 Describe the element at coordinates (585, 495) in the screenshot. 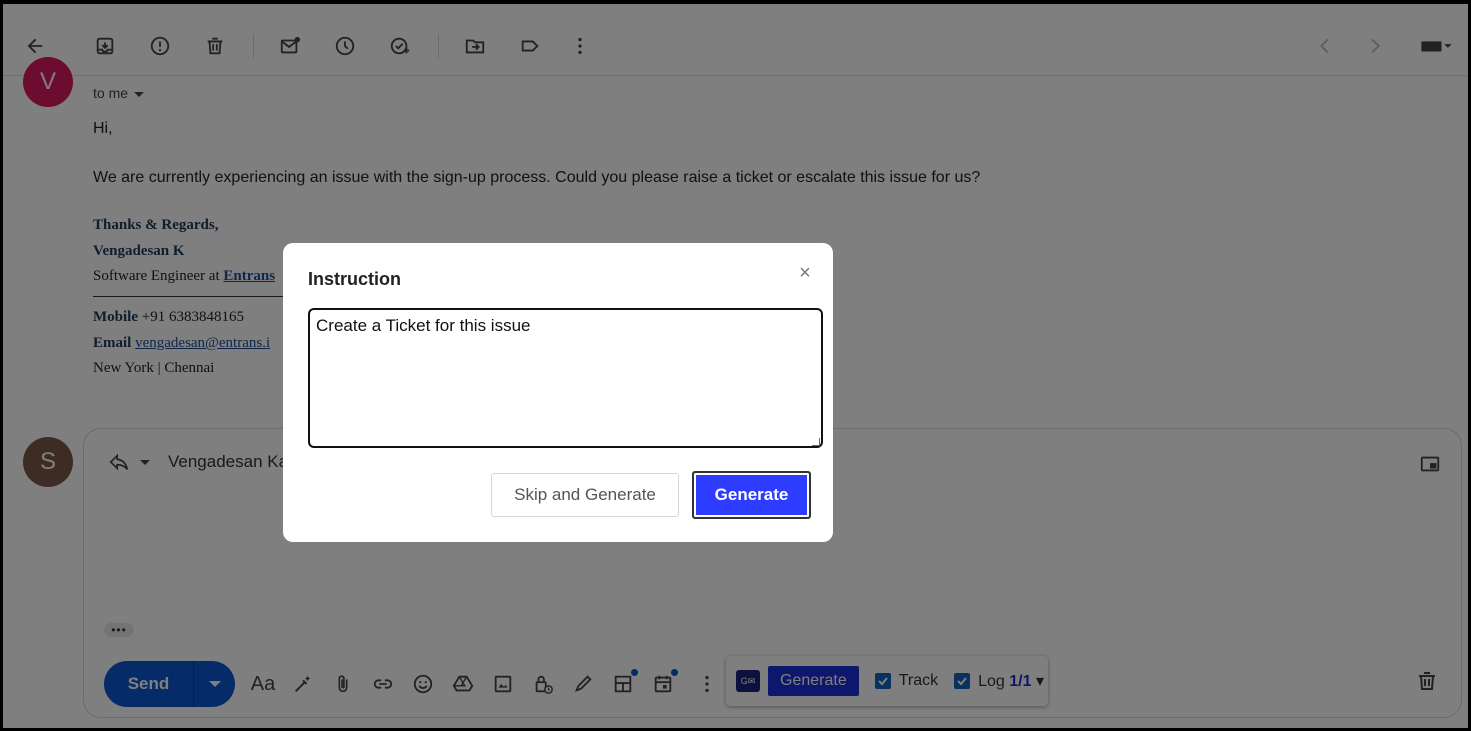

I see `skip-and-generate-button: Skip and Generate` at that location.